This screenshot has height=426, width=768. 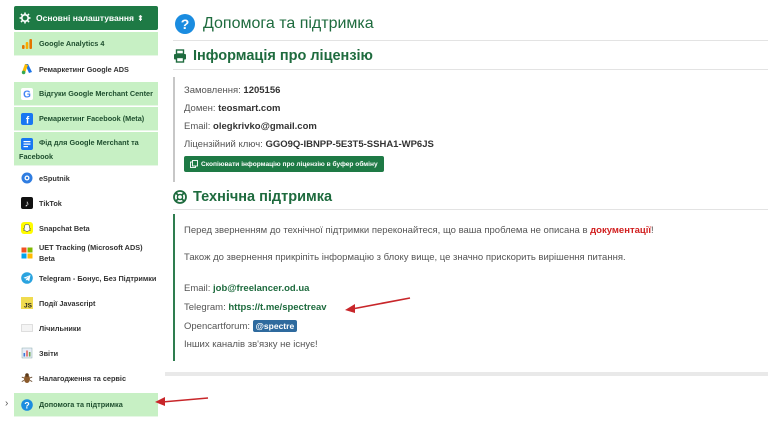 I want to click on annotation-arrow-help-item, so click(x=182, y=401).